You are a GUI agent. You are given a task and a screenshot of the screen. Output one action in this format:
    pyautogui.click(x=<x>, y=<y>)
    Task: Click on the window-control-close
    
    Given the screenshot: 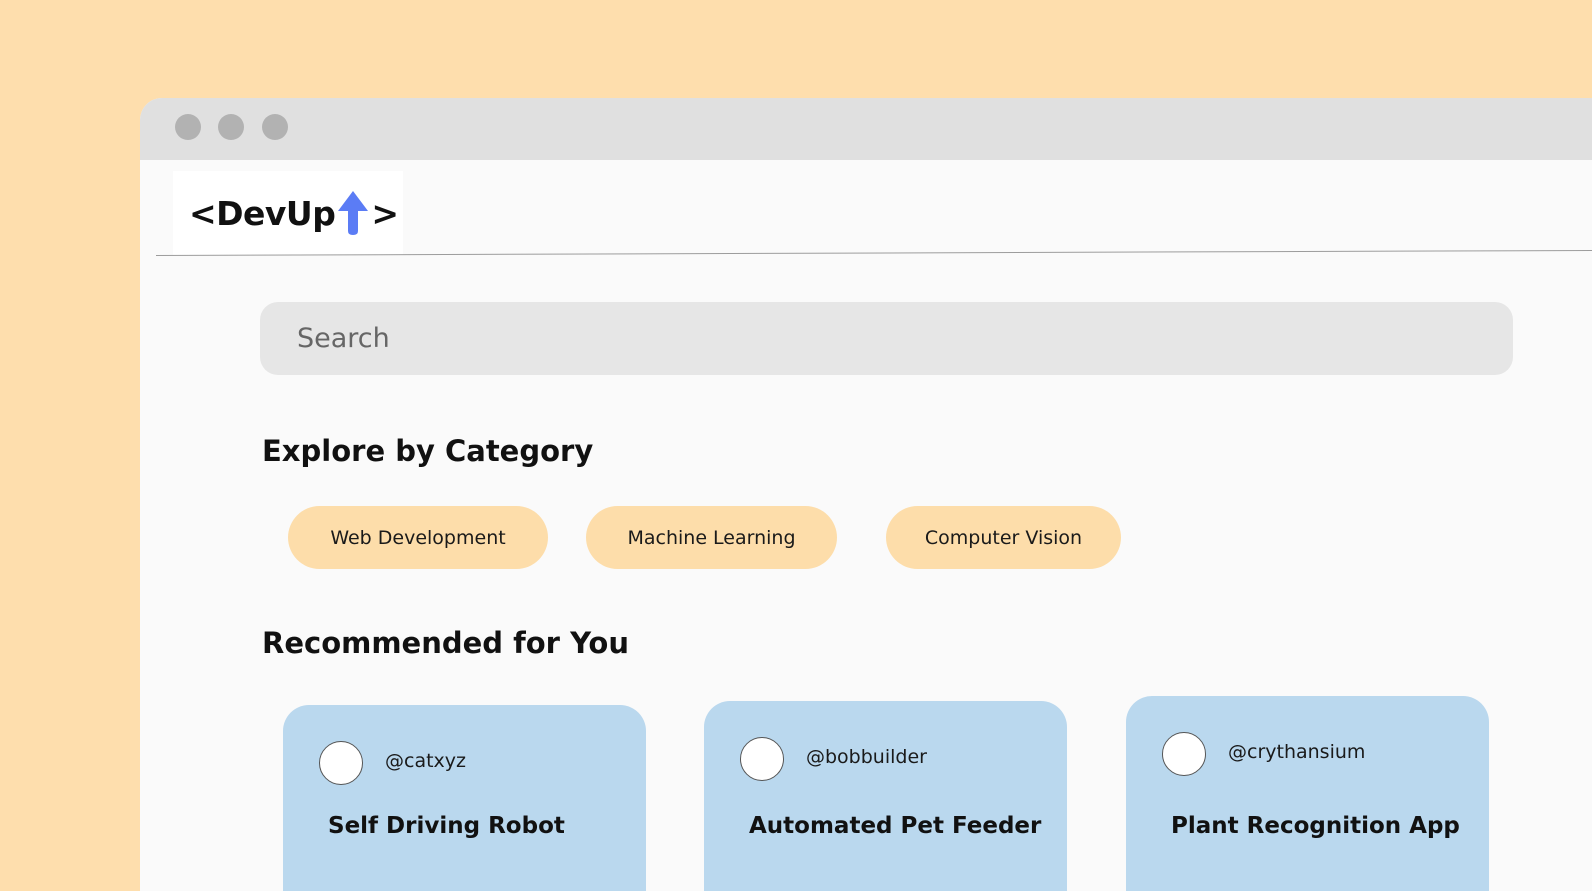 What is the action you would take?
    pyautogui.click(x=188, y=127)
    